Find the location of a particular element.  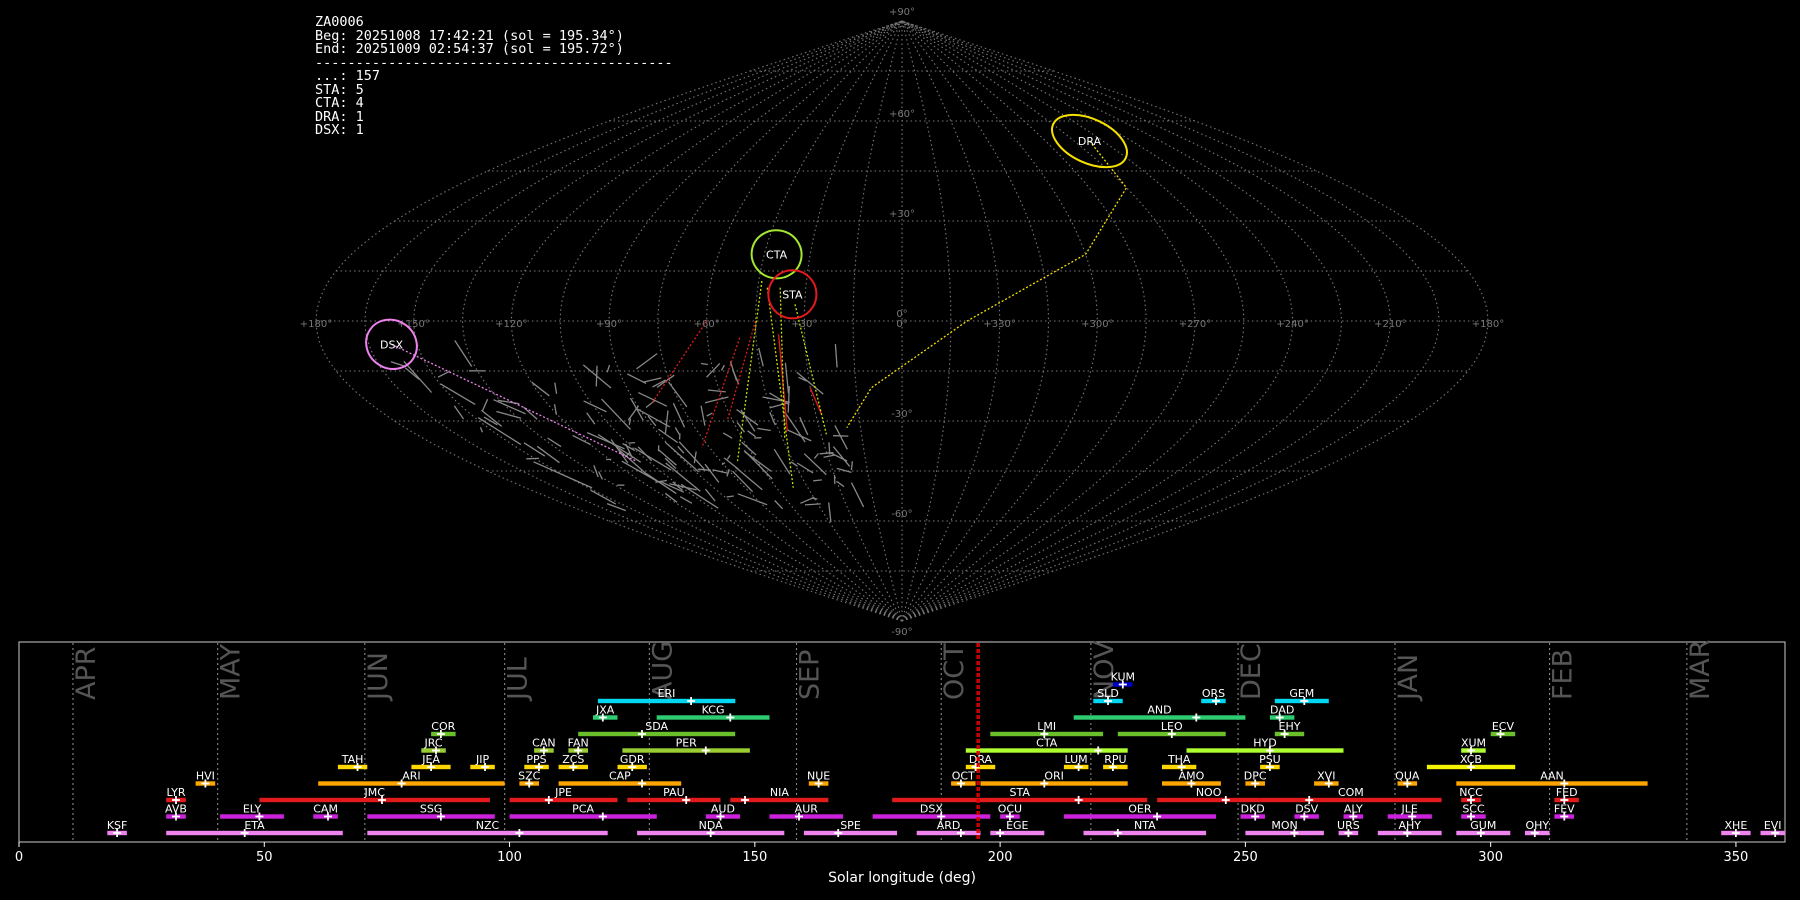

shower-label: PER is located at coordinates (687, 743).